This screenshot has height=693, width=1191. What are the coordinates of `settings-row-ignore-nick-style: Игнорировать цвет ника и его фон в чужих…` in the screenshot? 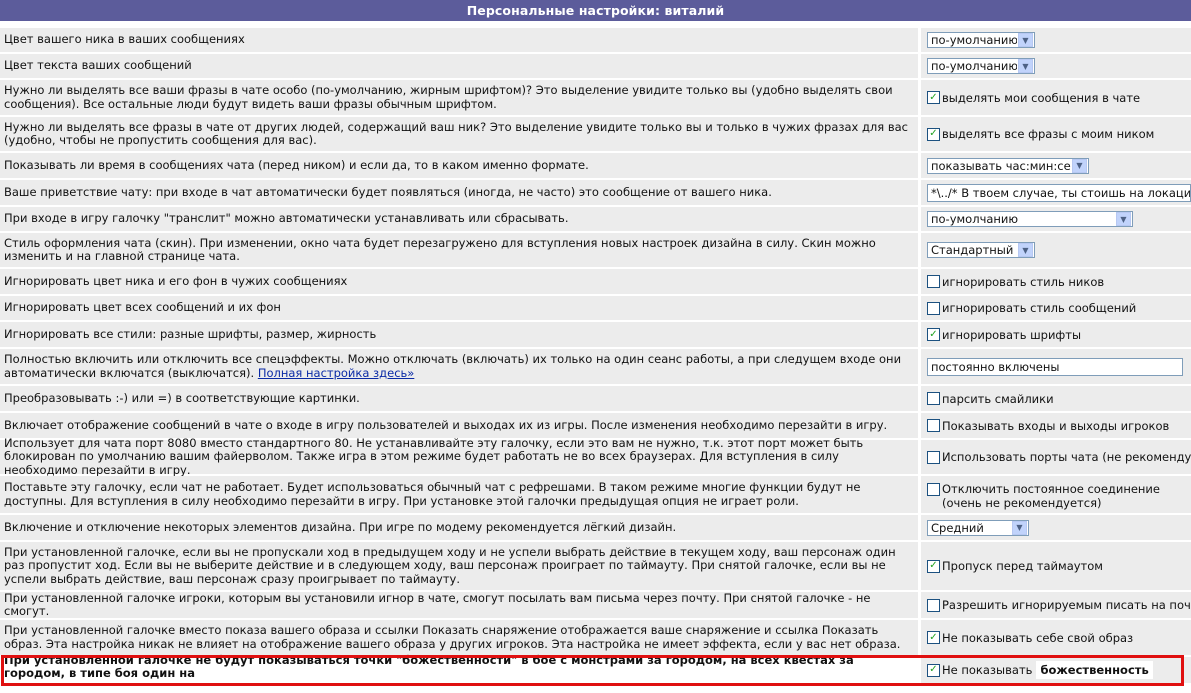 It's located at (595, 282).